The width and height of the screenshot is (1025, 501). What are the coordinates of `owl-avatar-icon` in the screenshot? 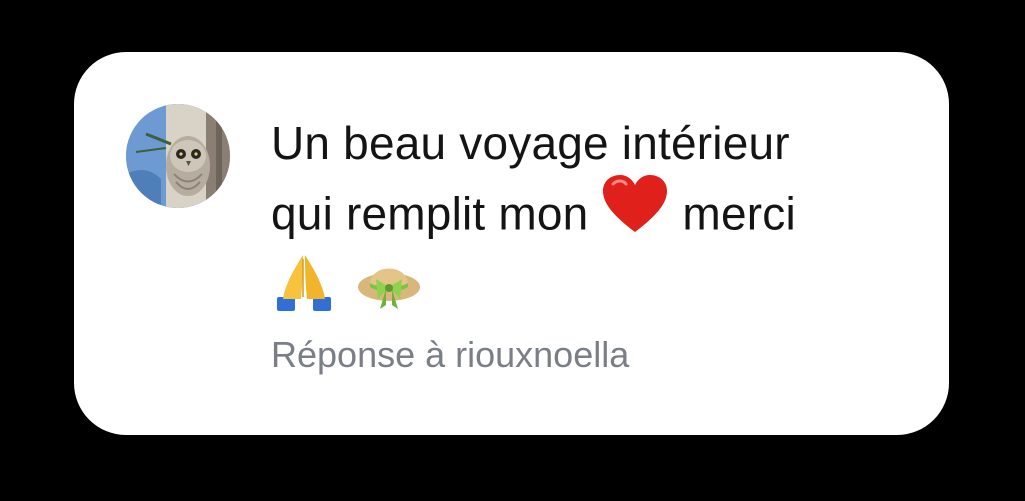 It's located at (178, 156).